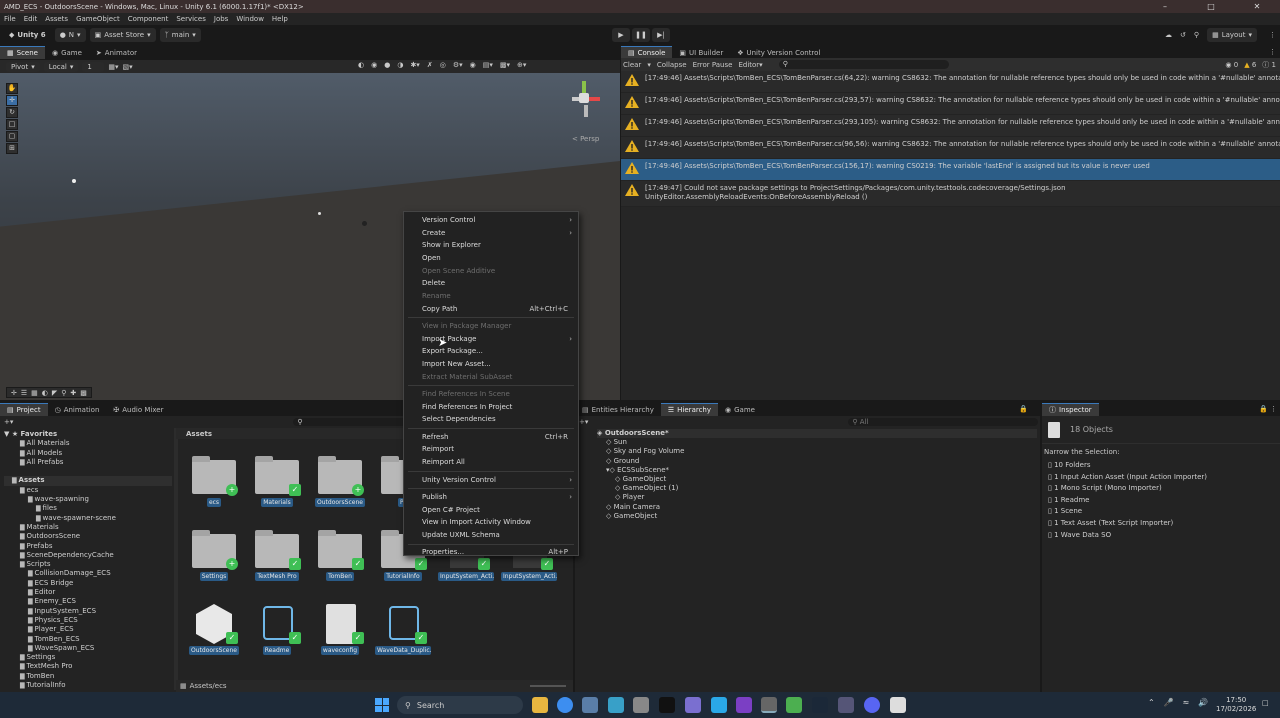  Describe the element at coordinates (214, 630) in the screenshot. I see `asset-item: ✓ OutdoorsScene` at that location.